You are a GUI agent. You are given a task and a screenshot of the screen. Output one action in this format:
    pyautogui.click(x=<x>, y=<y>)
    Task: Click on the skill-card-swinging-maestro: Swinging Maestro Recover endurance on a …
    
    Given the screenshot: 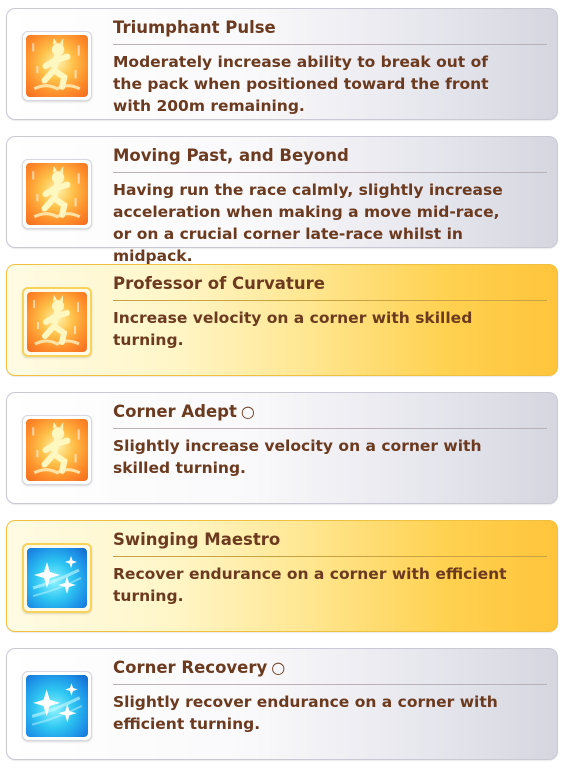 What is the action you would take?
    pyautogui.click(x=282, y=576)
    